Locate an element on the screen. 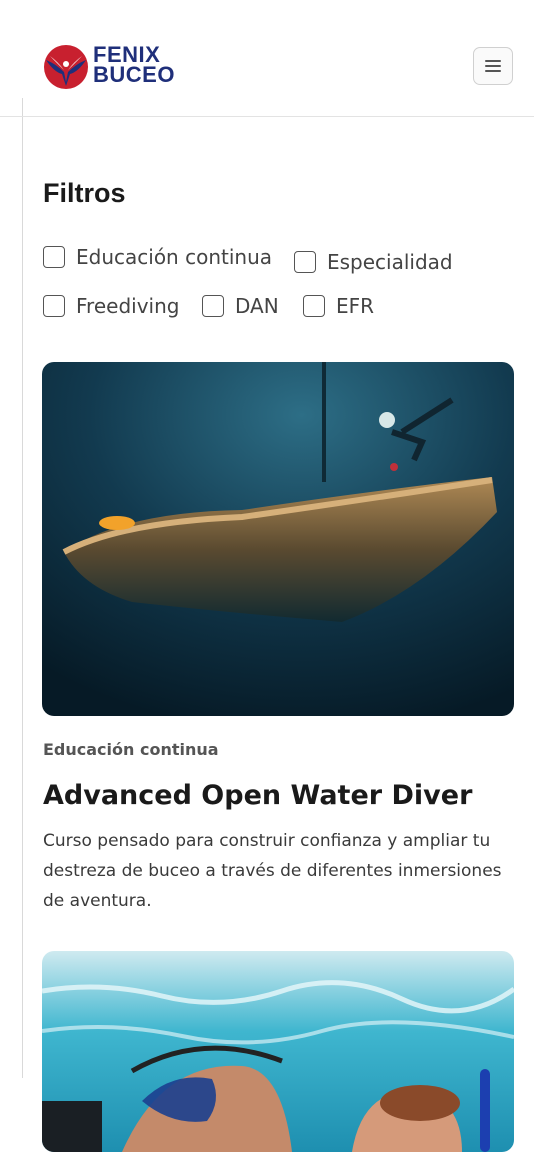  page-left-border is located at coordinates (22, 588).